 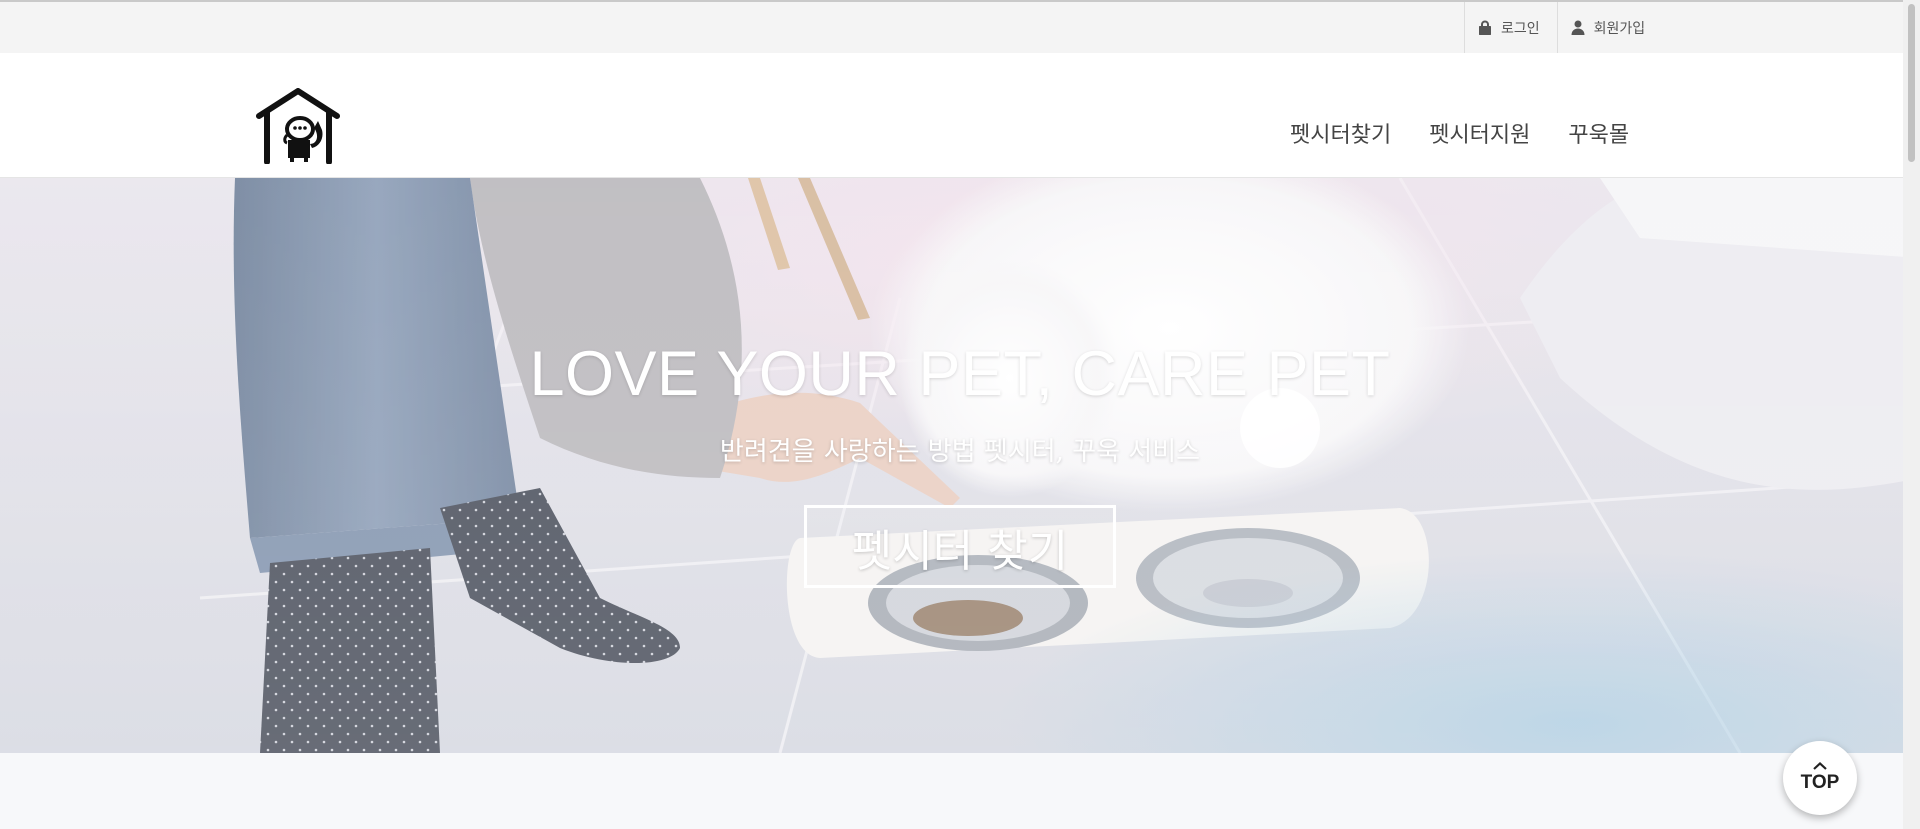 What do you see at coordinates (1619, 28) in the screenshot?
I see `signup-label: 회원가입` at bounding box center [1619, 28].